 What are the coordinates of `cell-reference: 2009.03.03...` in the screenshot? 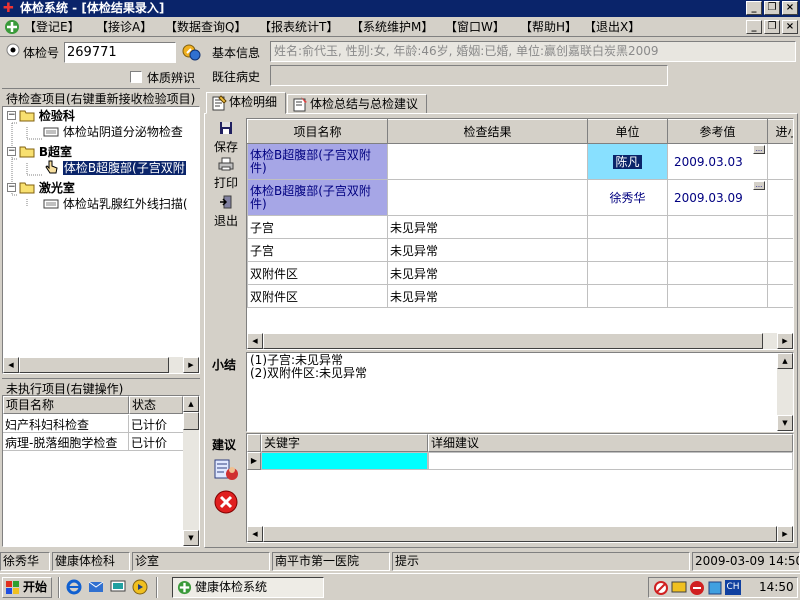 It's located at (717, 161).